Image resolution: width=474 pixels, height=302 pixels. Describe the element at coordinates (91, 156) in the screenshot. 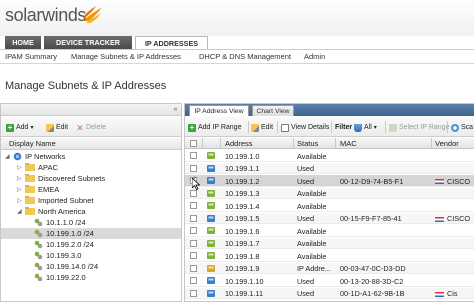

I see `tree-node-ip-networks: ◢ IP Networks` at that location.